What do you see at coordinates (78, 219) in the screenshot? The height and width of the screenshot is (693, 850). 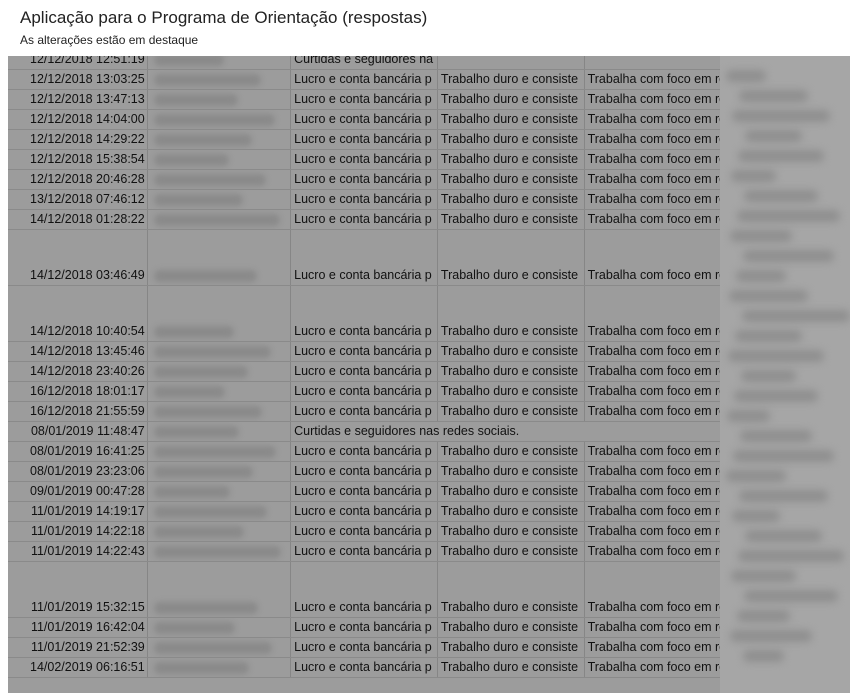 I see `timestamp-cell: 14/12/2018 01:28:22` at bounding box center [78, 219].